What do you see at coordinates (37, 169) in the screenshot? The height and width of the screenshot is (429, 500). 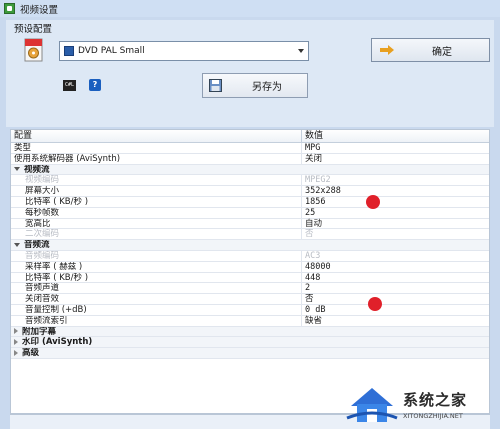 I see `row-label: 视频流` at bounding box center [37, 169].